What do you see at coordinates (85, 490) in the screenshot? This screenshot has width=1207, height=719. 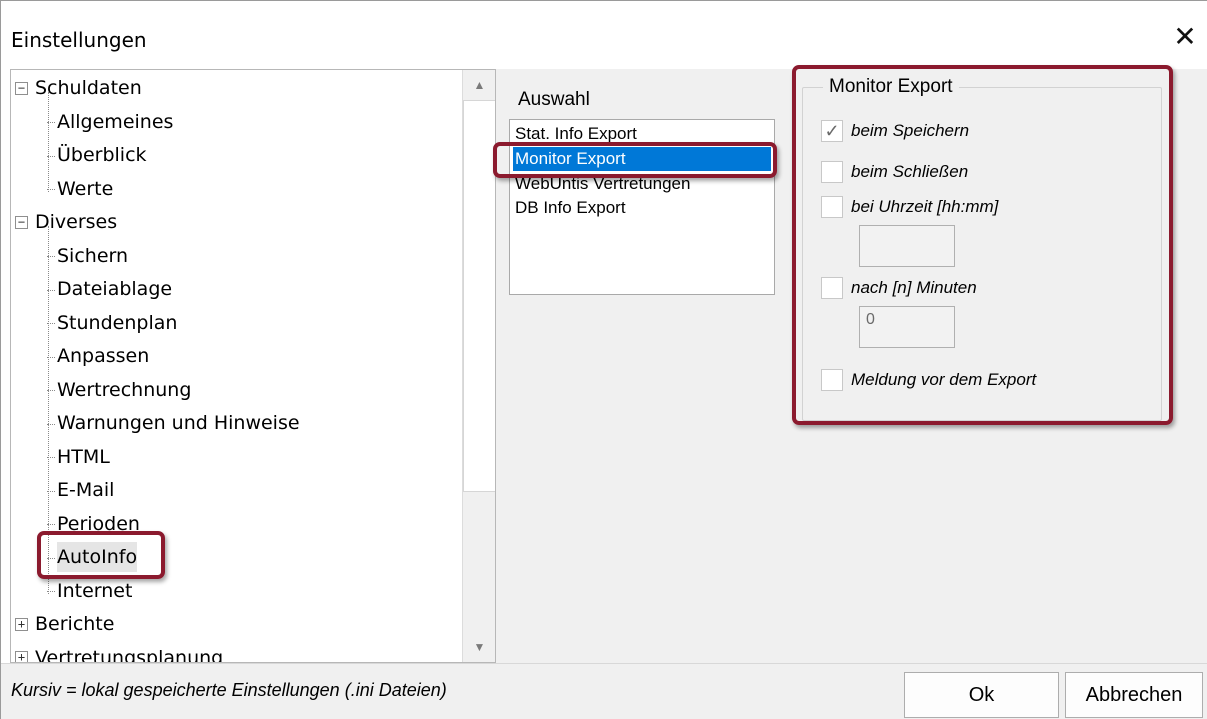 I see `tree-item-email: E-Mail` at bounding box center [85, 490].